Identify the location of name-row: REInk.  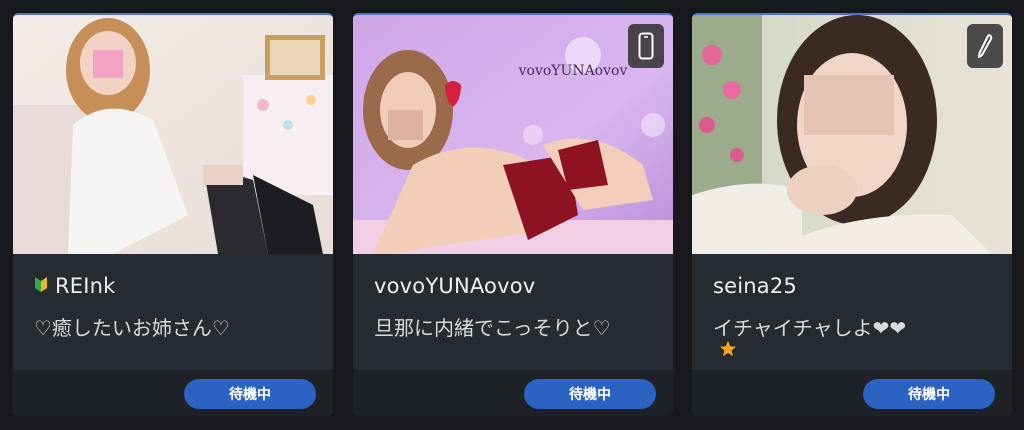
(75, 286).